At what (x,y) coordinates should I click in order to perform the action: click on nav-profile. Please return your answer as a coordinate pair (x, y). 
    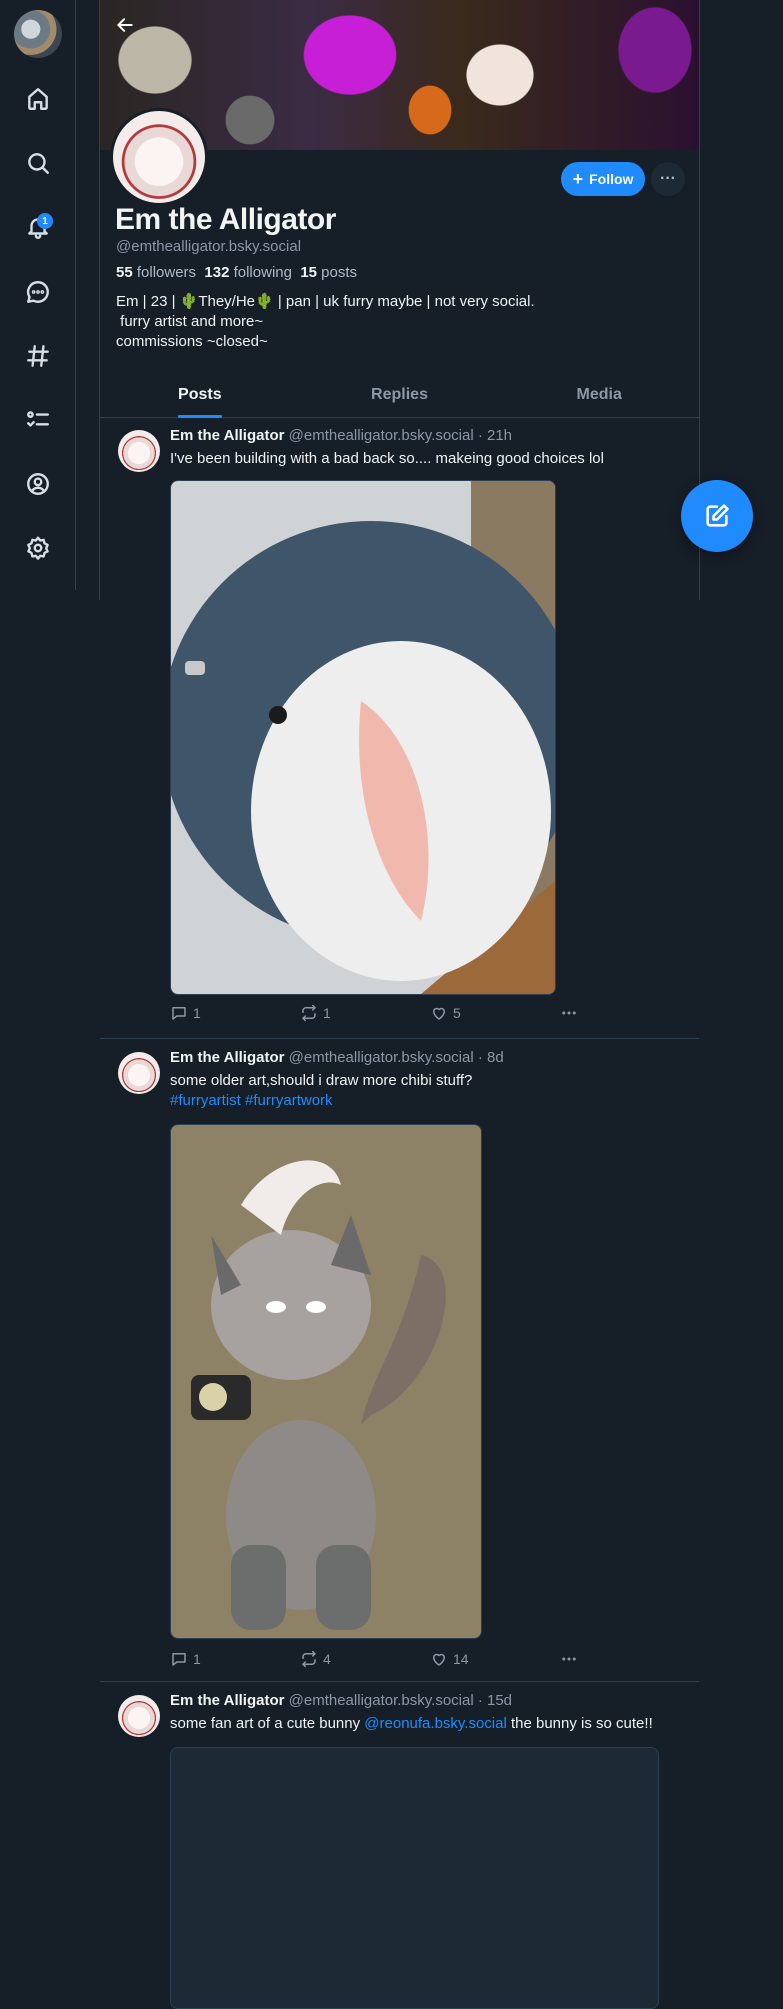
    Looking at the image, I should click on (38, 484).